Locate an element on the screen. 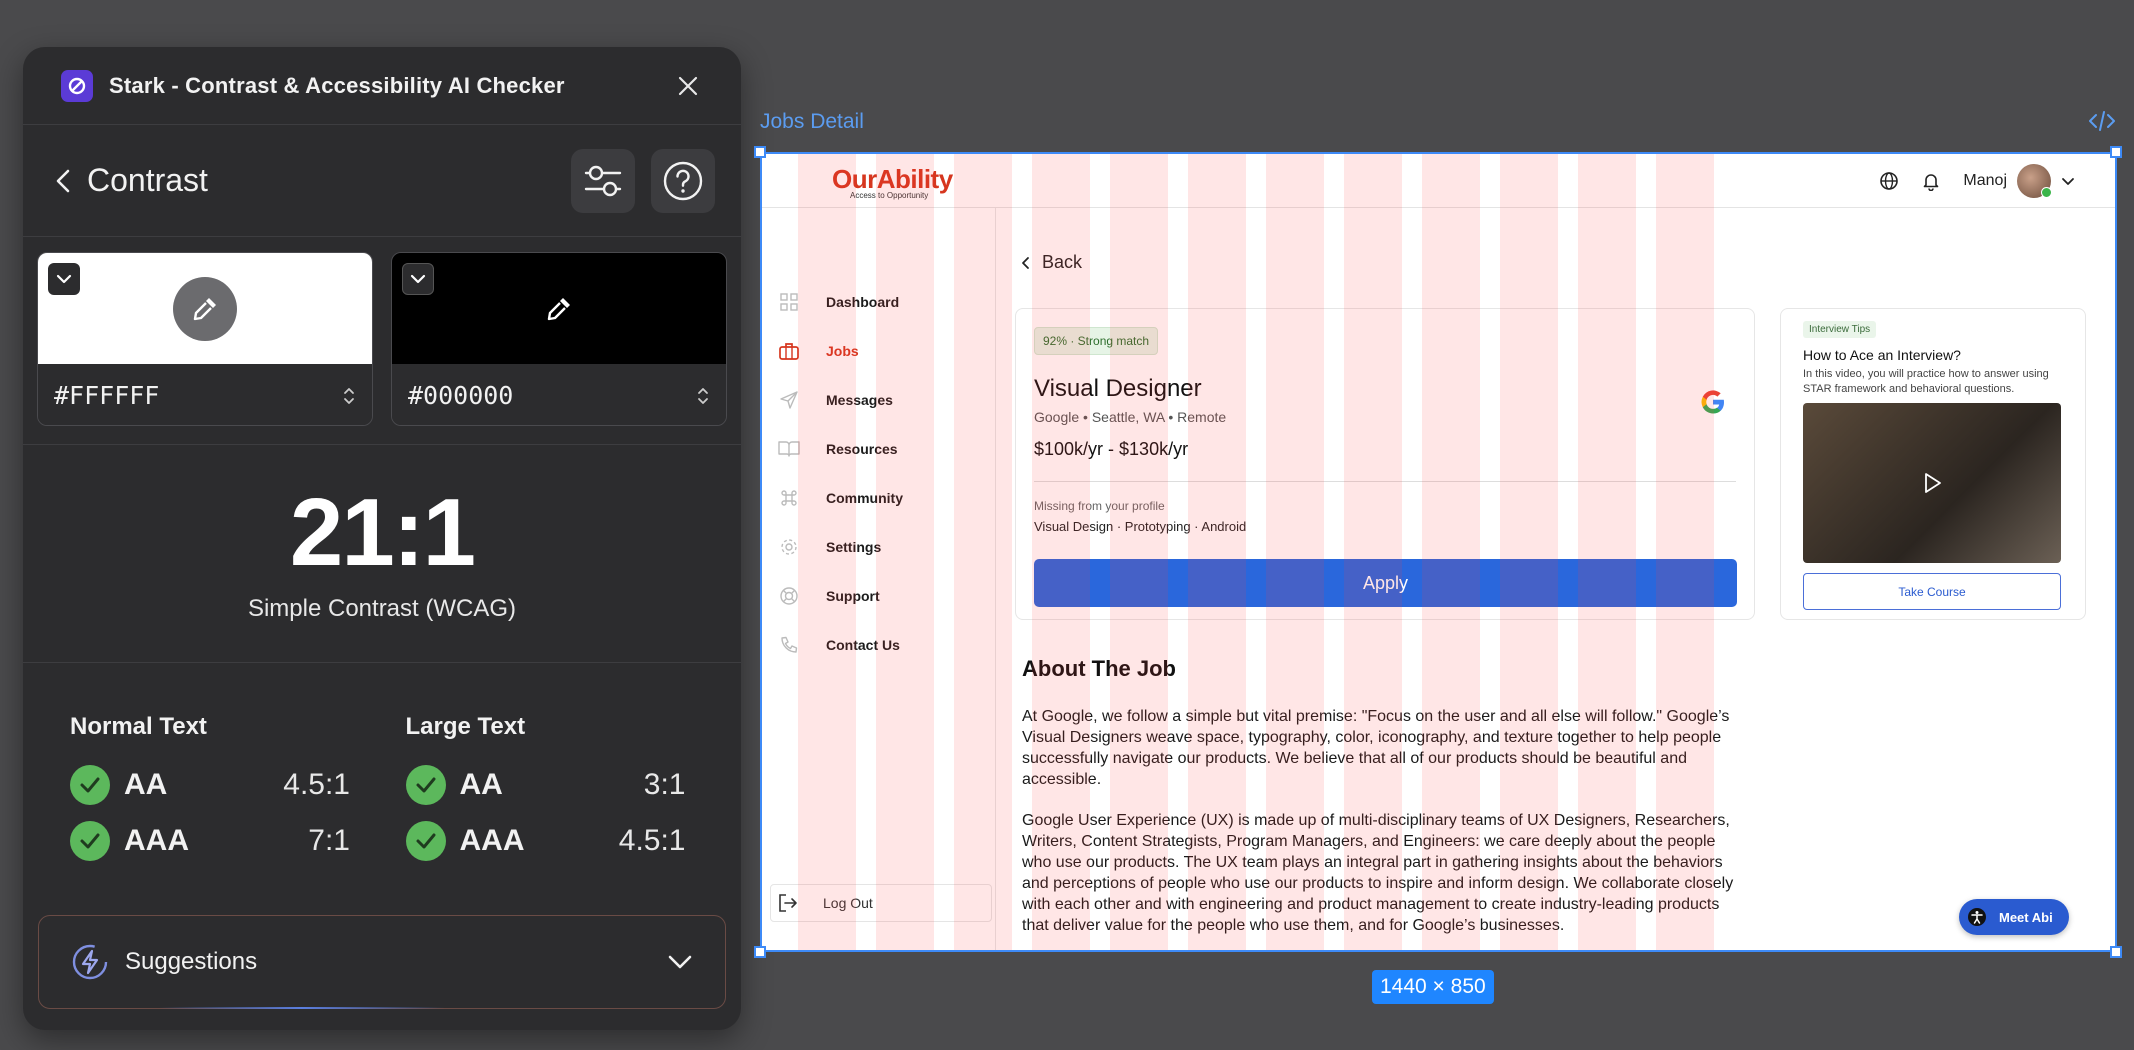  sidebar-item-jobs: Jobs is located at coordinates (817, 351).